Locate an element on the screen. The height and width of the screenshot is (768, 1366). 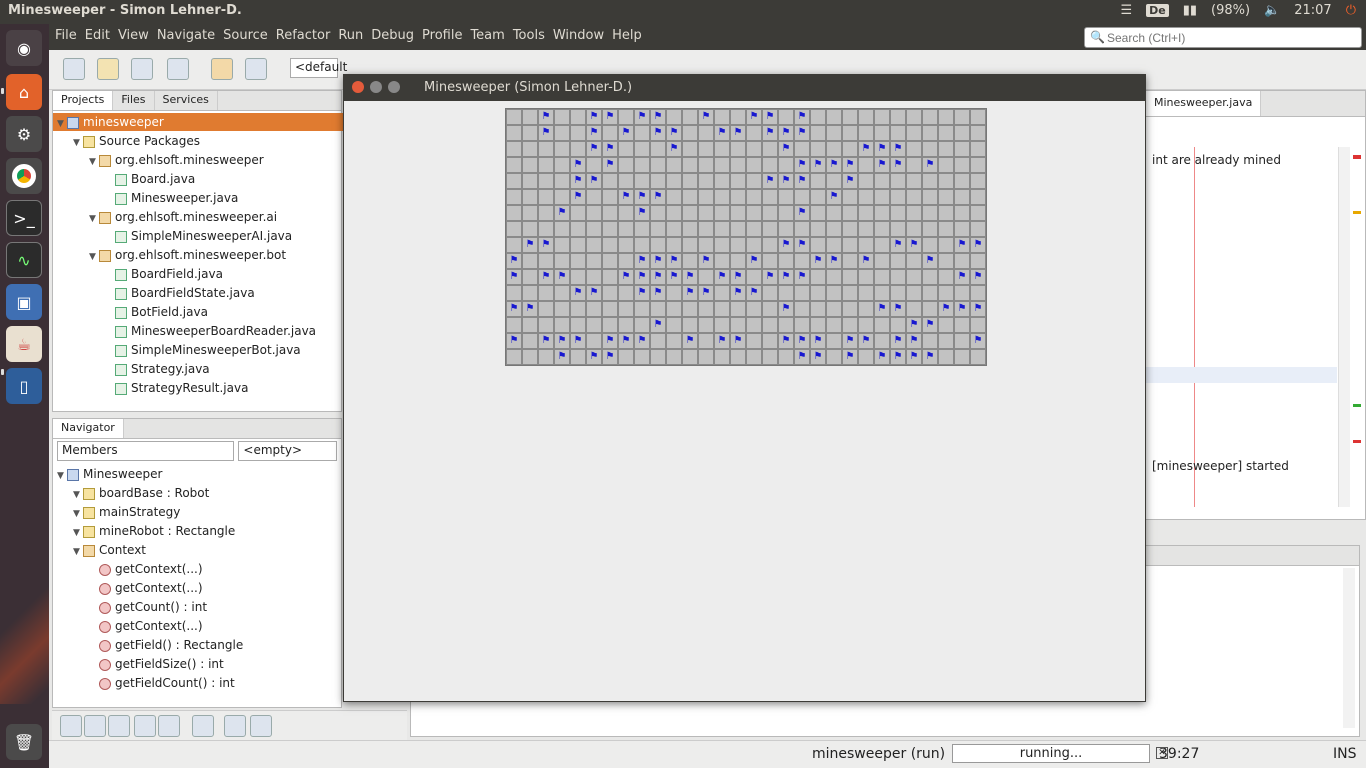
tree-row: SimpleMinesweeperAI.java is located at coordinates (198, 236).